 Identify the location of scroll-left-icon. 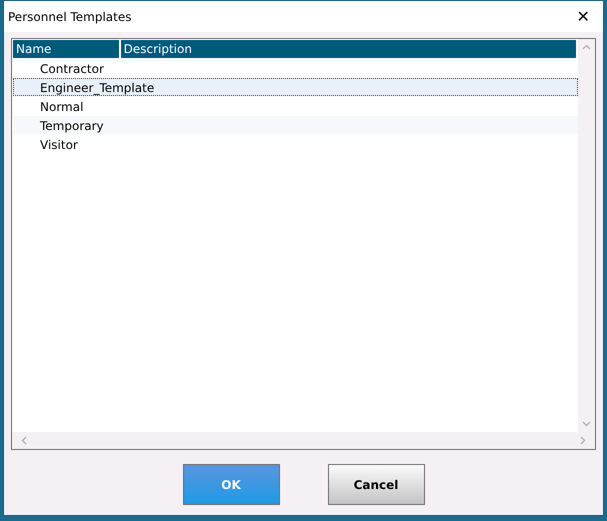
(24, 440).